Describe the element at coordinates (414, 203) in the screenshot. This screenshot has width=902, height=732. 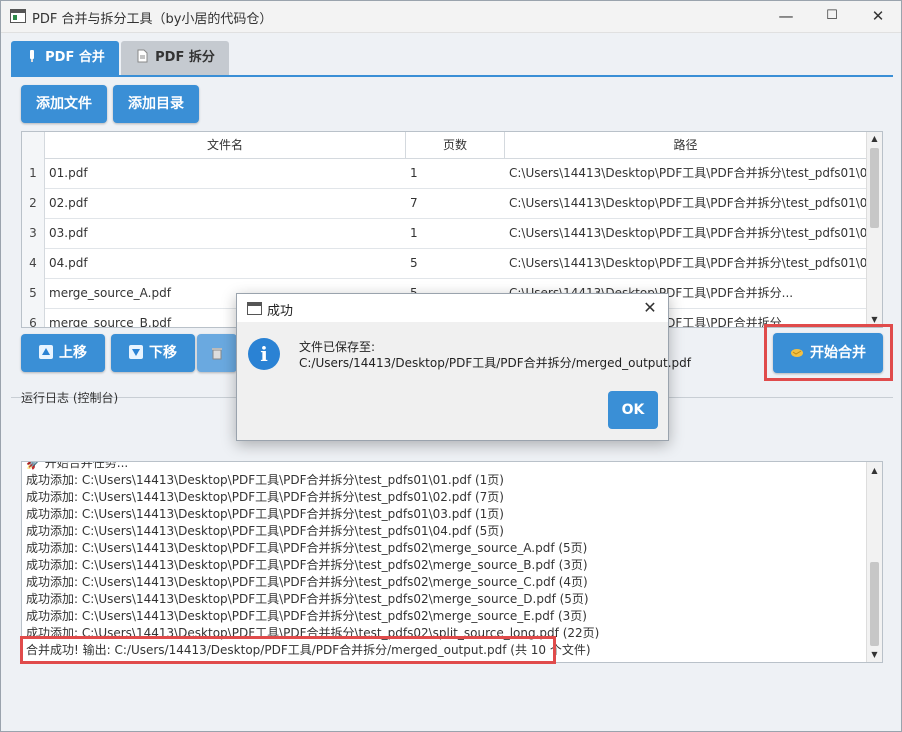
I see `cell-pages: 7` at that location.